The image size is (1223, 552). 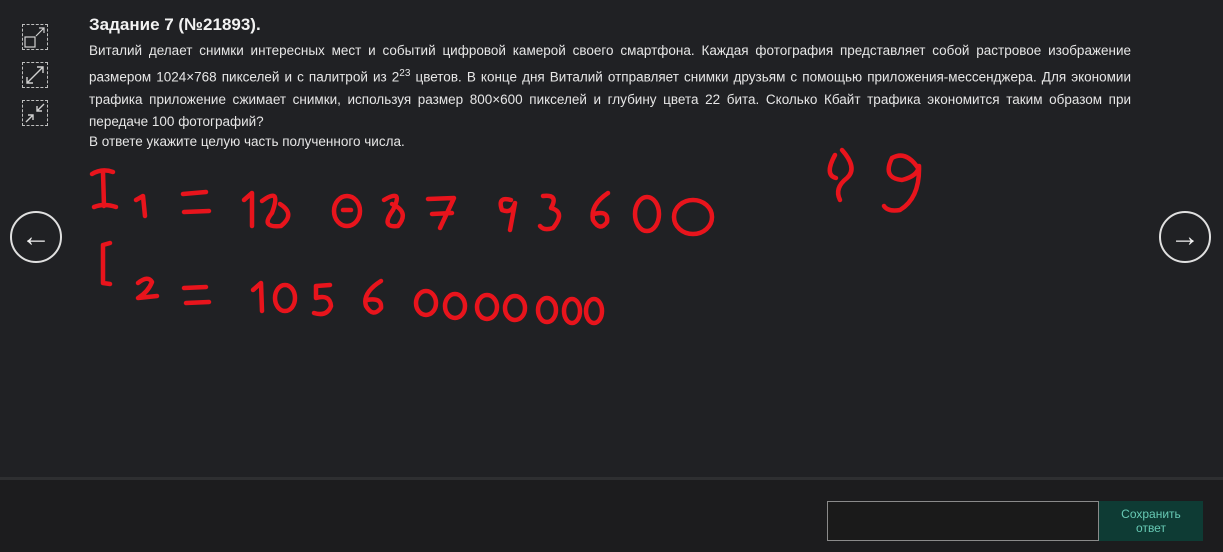 I want to click on handwriting-line1, so click(x=402, y=202).